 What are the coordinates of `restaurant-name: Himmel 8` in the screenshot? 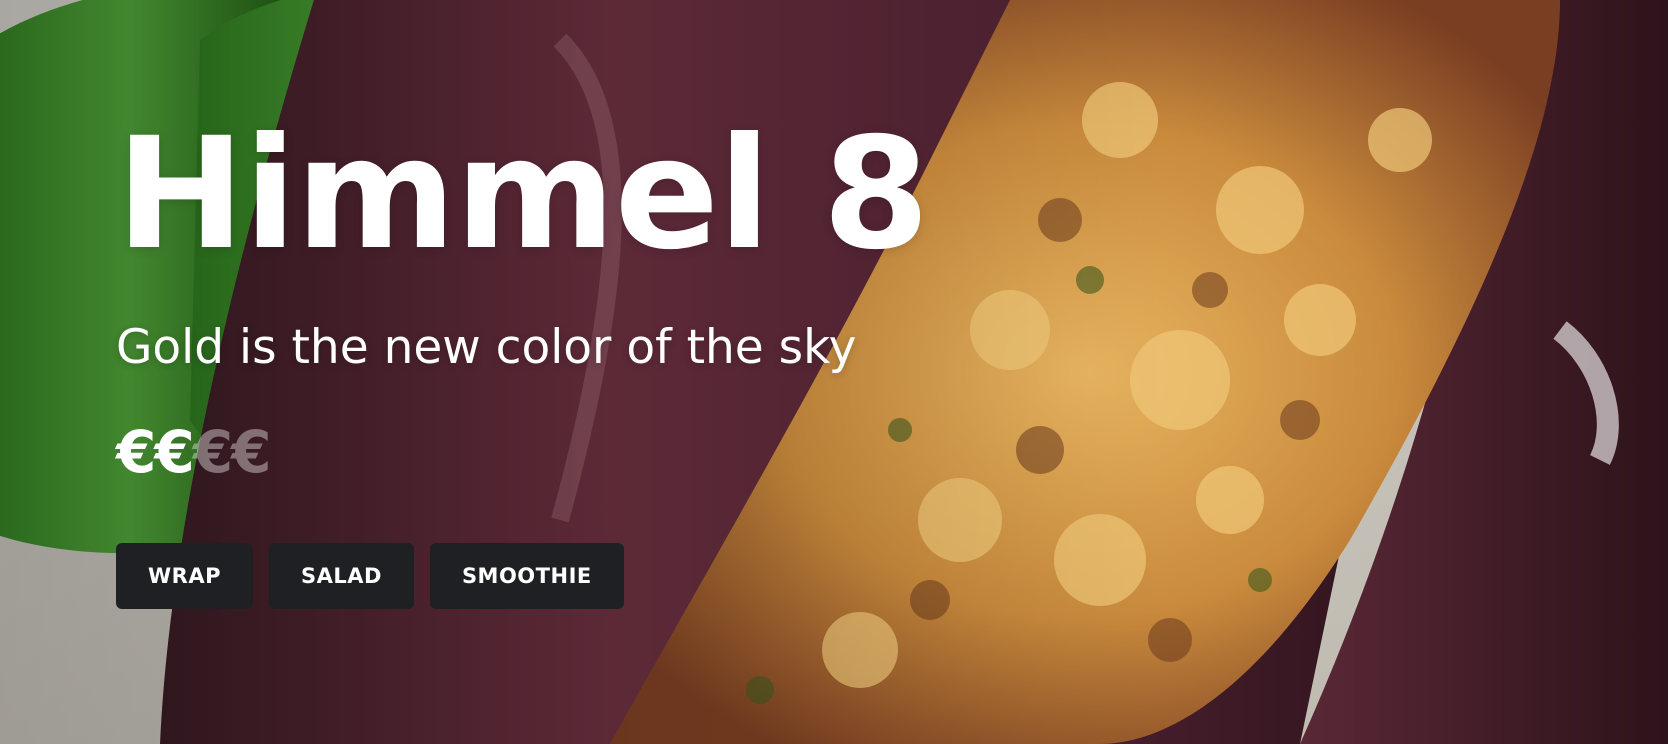 It's located at (523, 194).